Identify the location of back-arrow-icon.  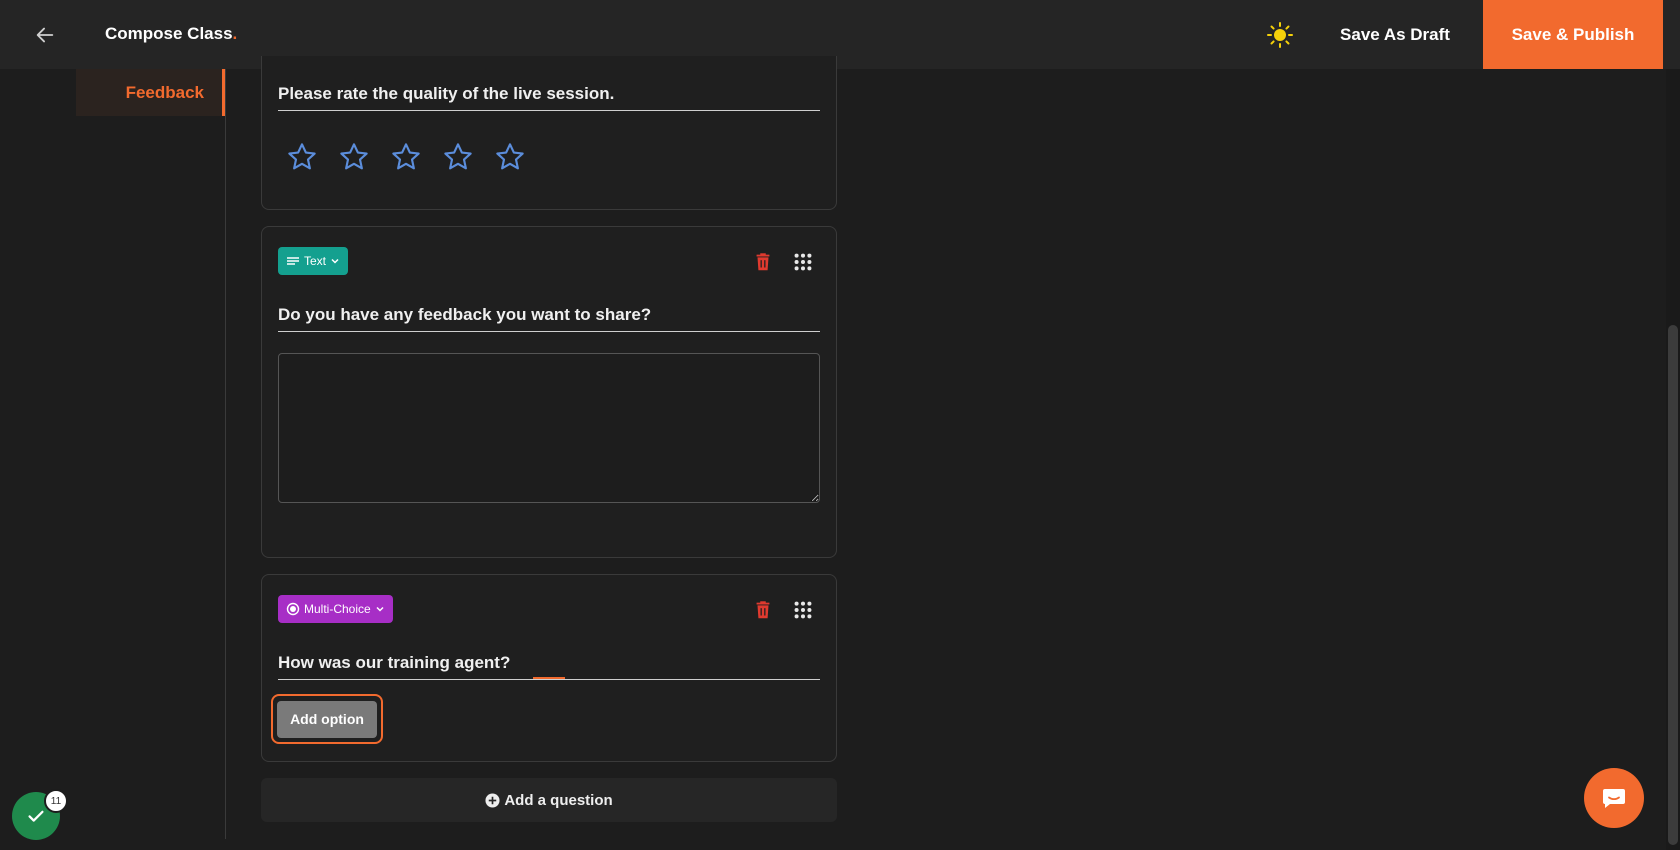
(45, 35).